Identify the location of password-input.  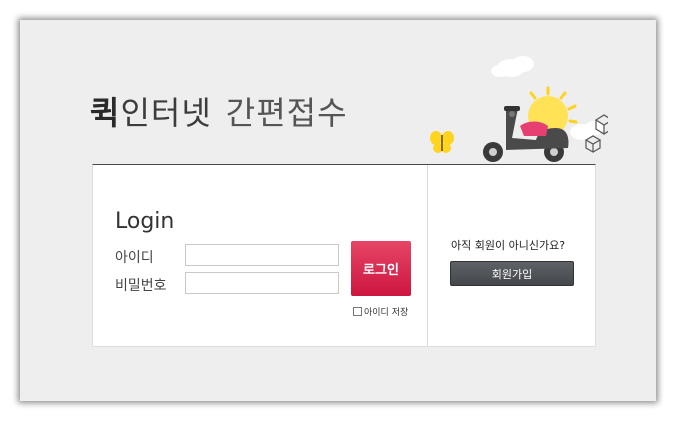
(262, 283).